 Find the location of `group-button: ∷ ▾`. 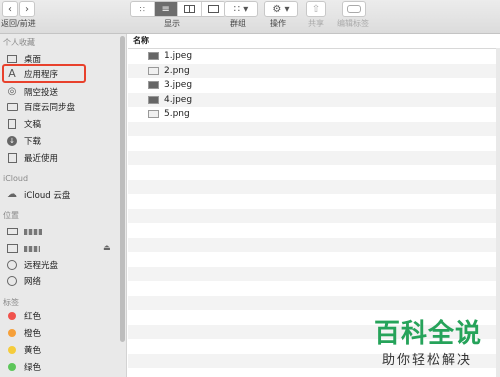

group-button: ∷ ▾ is located at coordinates (241, 9).